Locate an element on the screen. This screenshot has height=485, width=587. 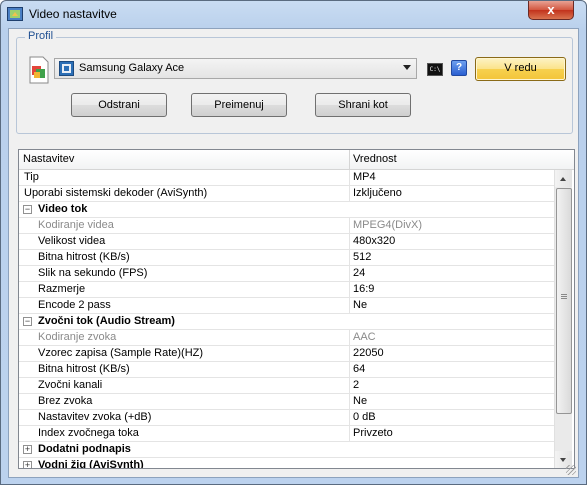
profile-document-icon is located at coordinates (39, 70).